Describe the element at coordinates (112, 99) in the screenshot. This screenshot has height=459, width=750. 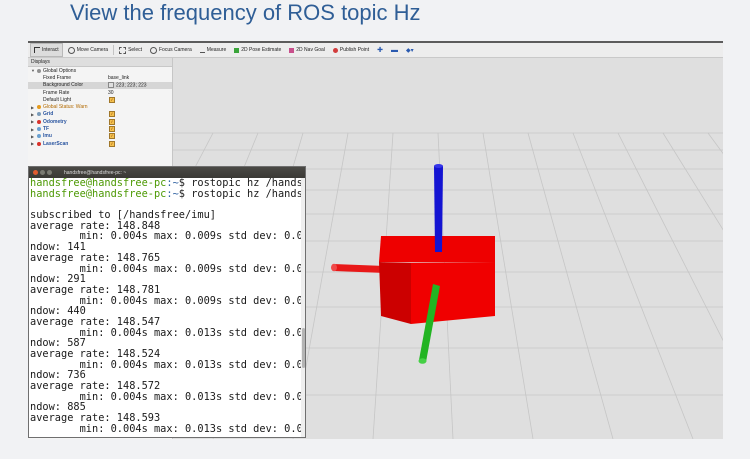
I see `default-light-checkbox: ✓` at that location.